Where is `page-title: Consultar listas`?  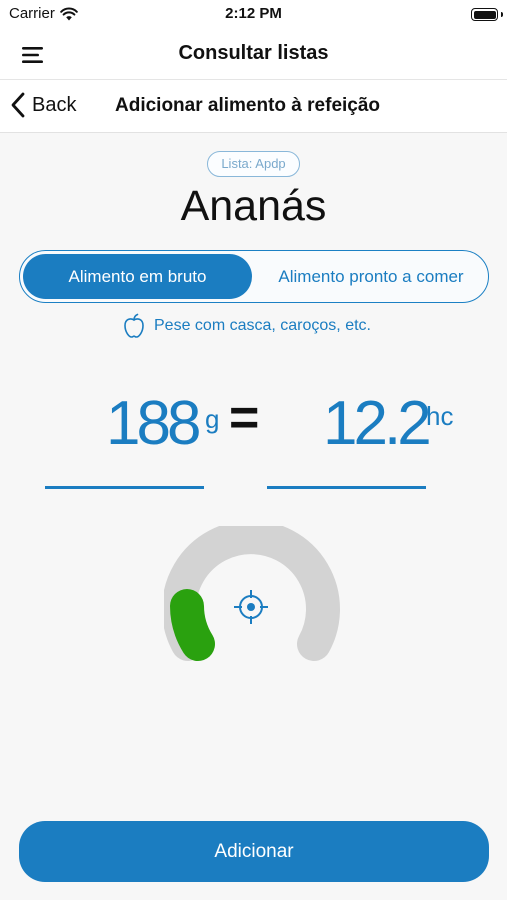 page-title: Consultar listas is located at coordinates (253, 53).